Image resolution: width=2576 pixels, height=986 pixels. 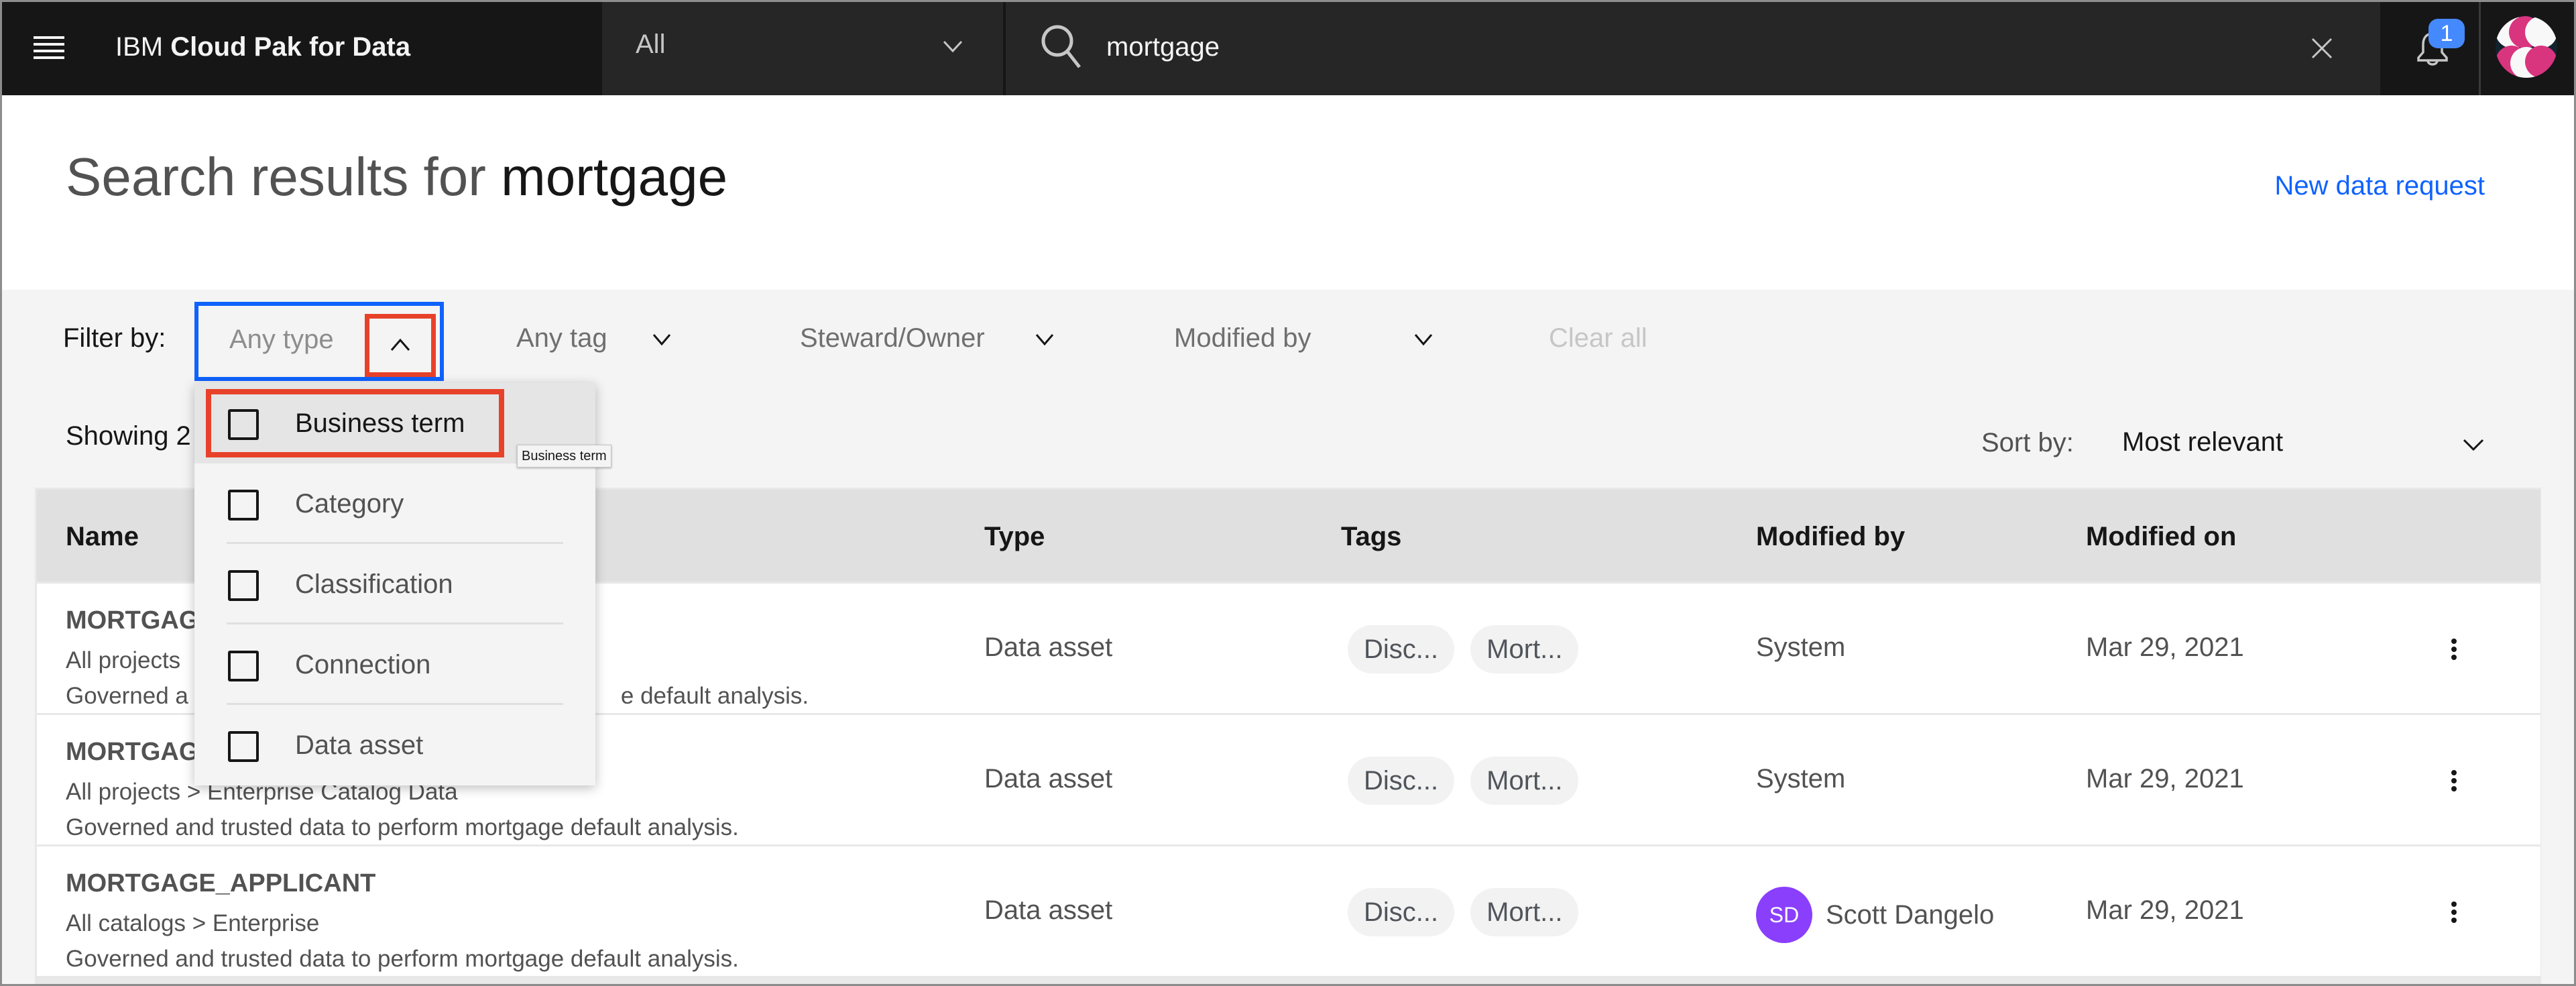 What do you see at coordinates (651, 44) in the screenshot?
I see `search-scope-value: All` at bounding box center [651, 44].